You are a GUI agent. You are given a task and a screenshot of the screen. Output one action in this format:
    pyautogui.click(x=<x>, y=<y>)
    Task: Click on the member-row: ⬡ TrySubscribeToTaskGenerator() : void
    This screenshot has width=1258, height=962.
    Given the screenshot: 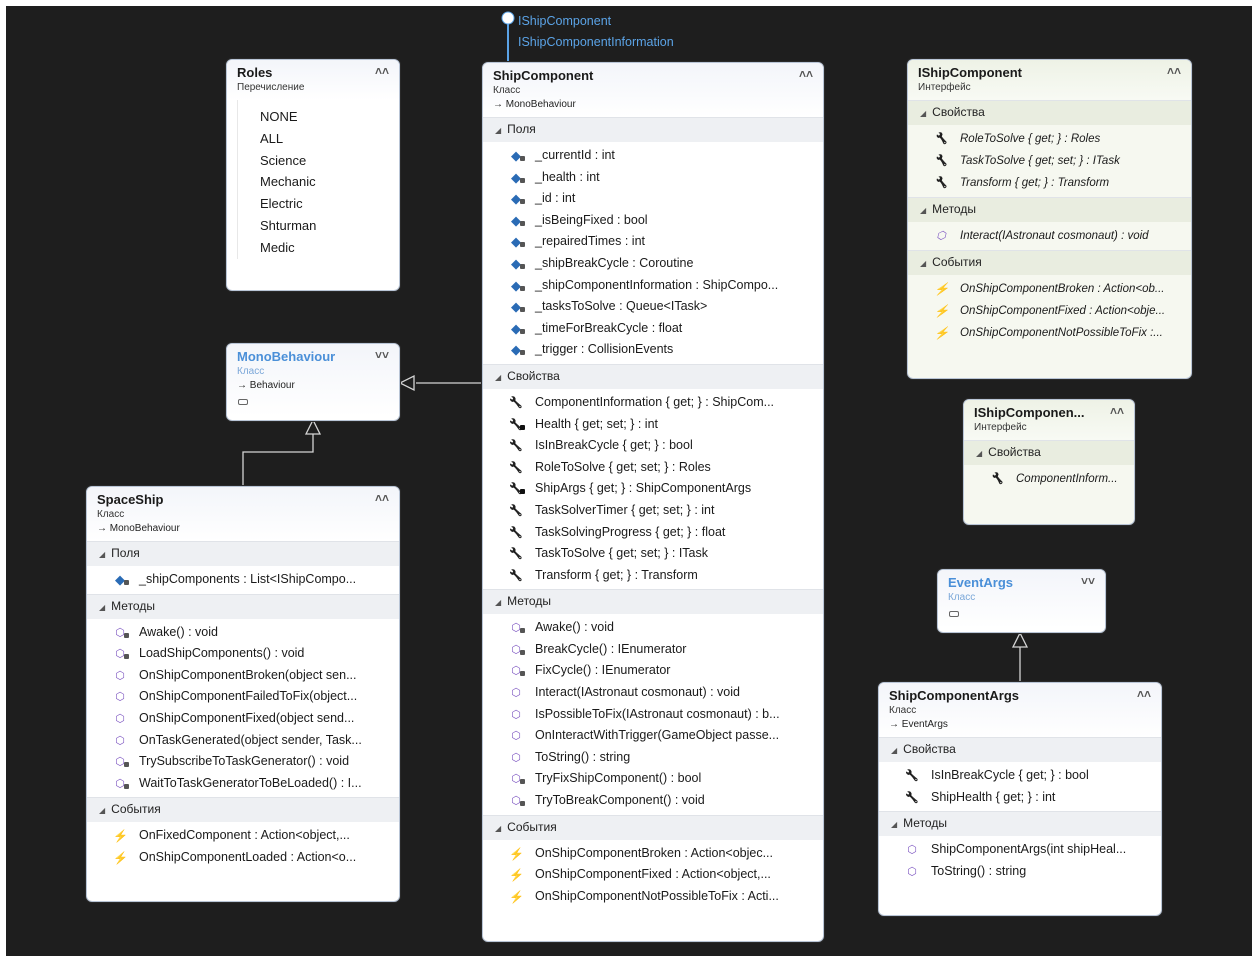 What is the action you would take?
    pyautogui.click(x=243, y=762)
    